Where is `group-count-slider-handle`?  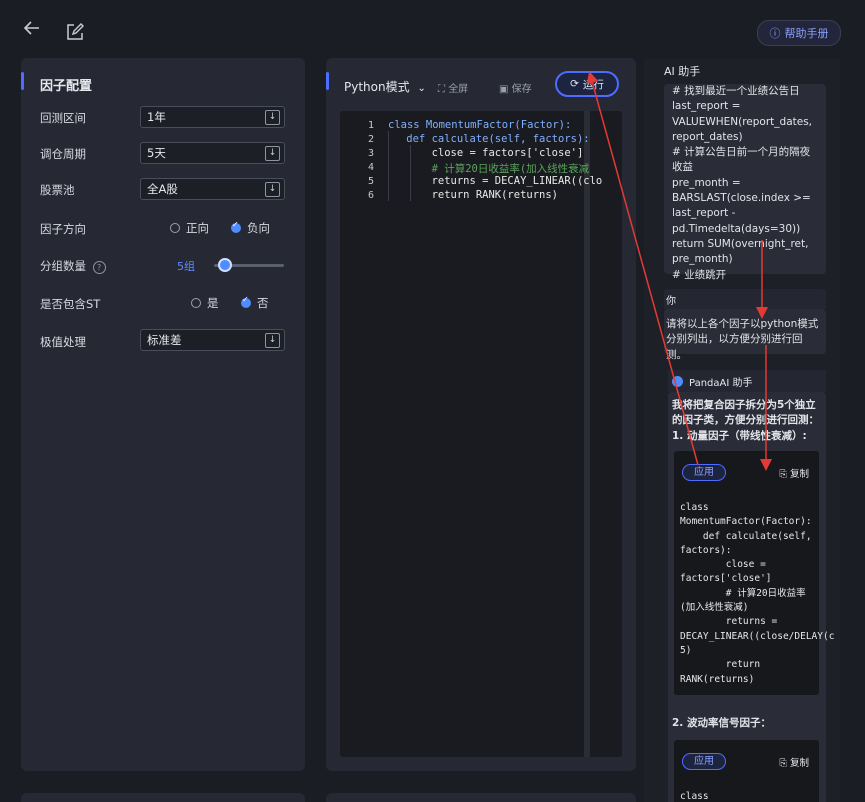 group-count-slider-handle is located at coordinates (225, 265).